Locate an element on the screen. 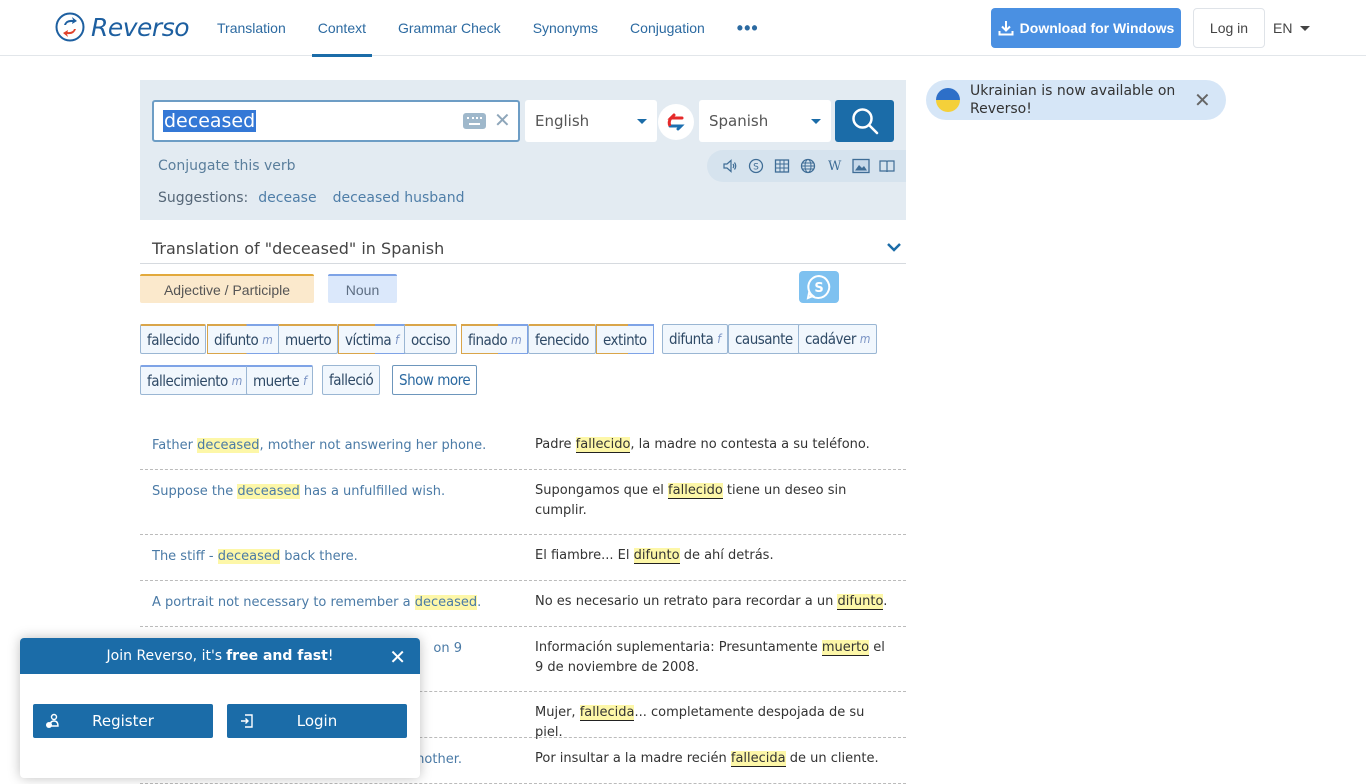 The image size is (1366, 784). speaker-icon is located at coordinates (730, 166).